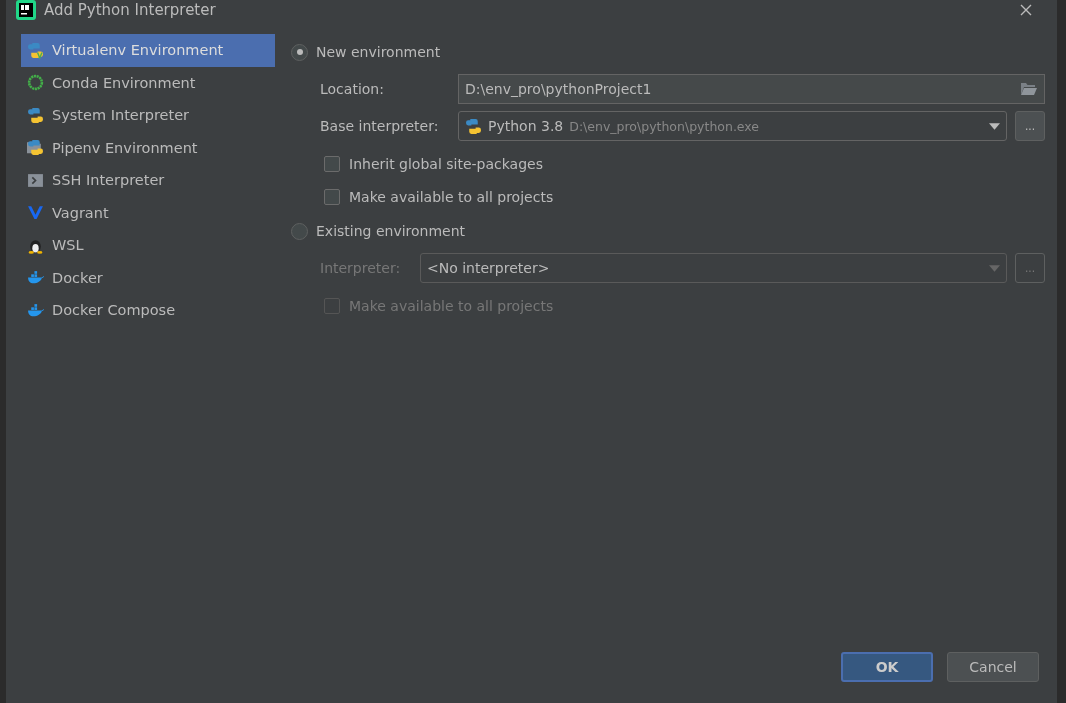  Describe the element at coordinates (130, 10) in the screenshot. I see `window-title: Add Python Interpreter` at that location.